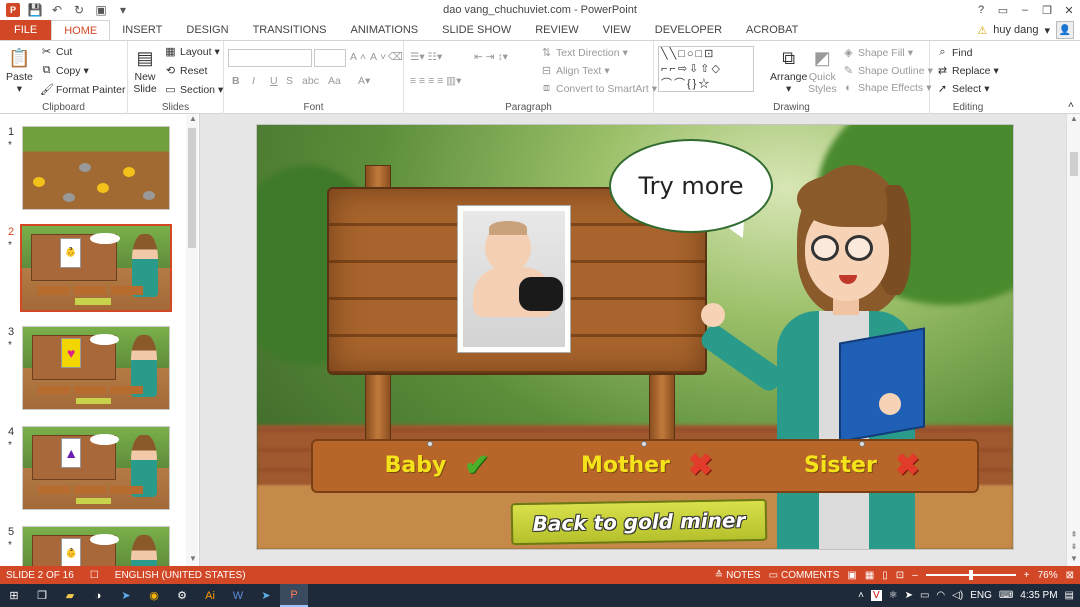  What do you see at coordinates (236, 81) in the screenshot?
I see `bold-button: B` at bounding box center [236, 81].